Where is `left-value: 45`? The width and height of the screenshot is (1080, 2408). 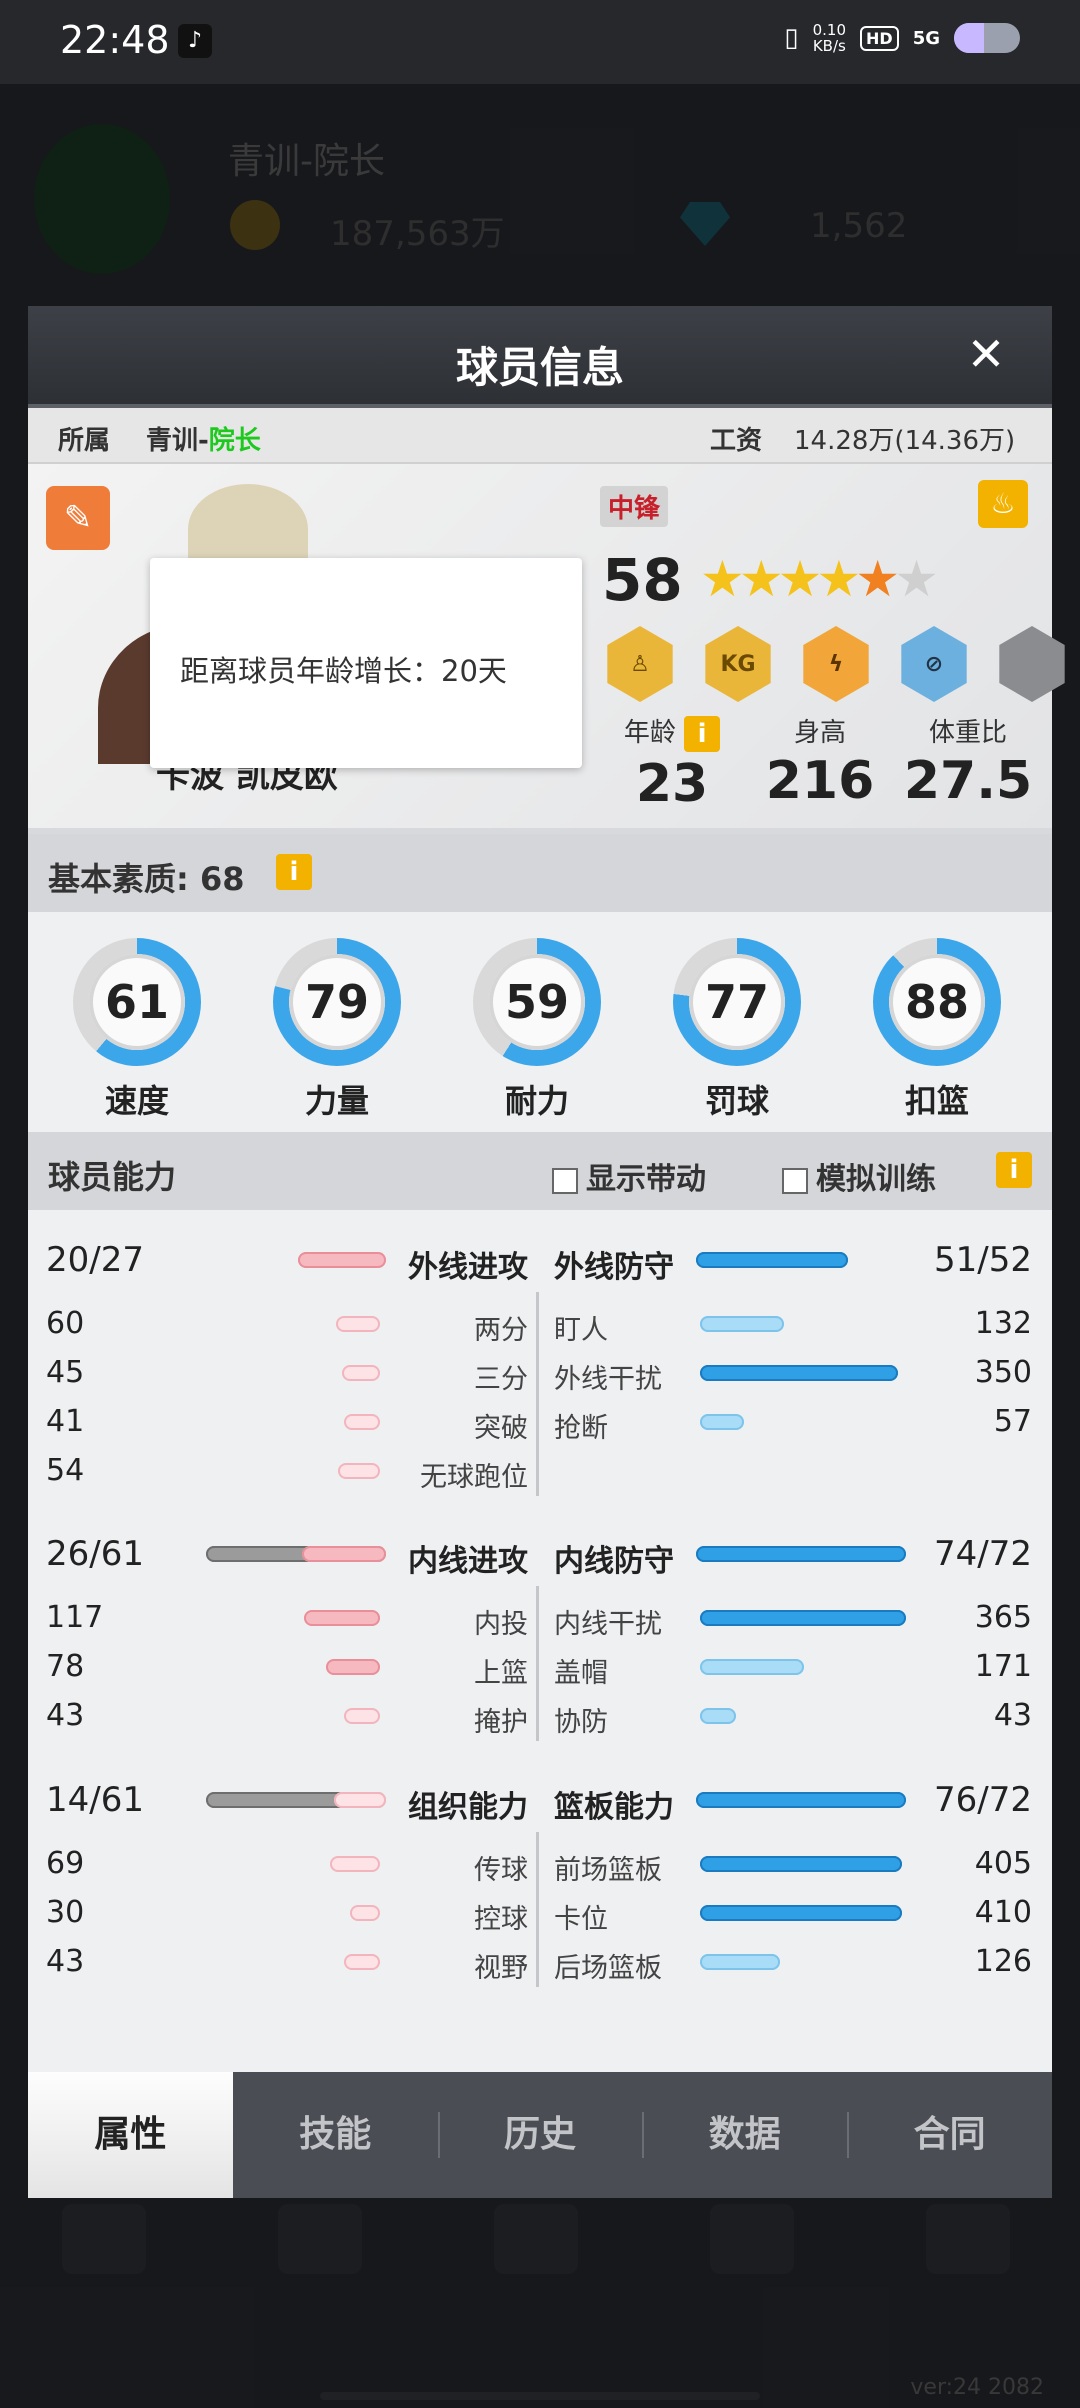
left-value: 45 is located at coordinates (65, 1372).